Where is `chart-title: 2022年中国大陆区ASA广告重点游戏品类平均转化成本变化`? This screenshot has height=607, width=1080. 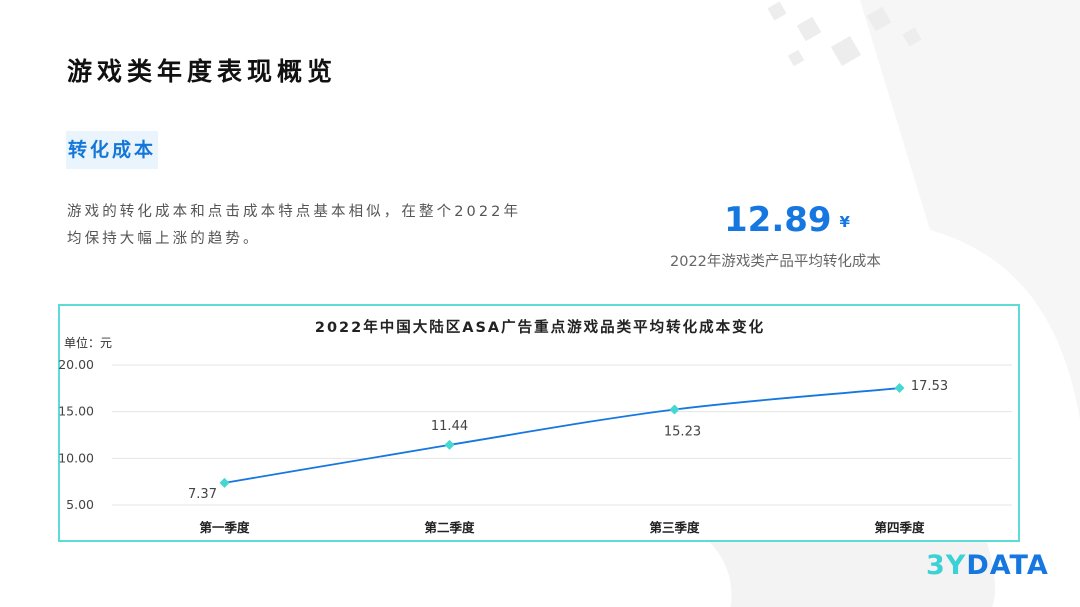
chart-title: 2022年中国大陆区ASA广告重点游戏品类平均转化成本变化 is located at coordinates (540, 327).